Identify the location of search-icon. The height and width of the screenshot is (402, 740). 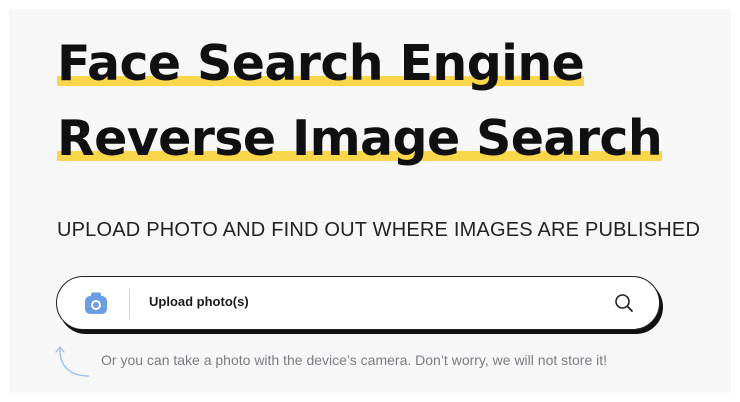
(624, 303).